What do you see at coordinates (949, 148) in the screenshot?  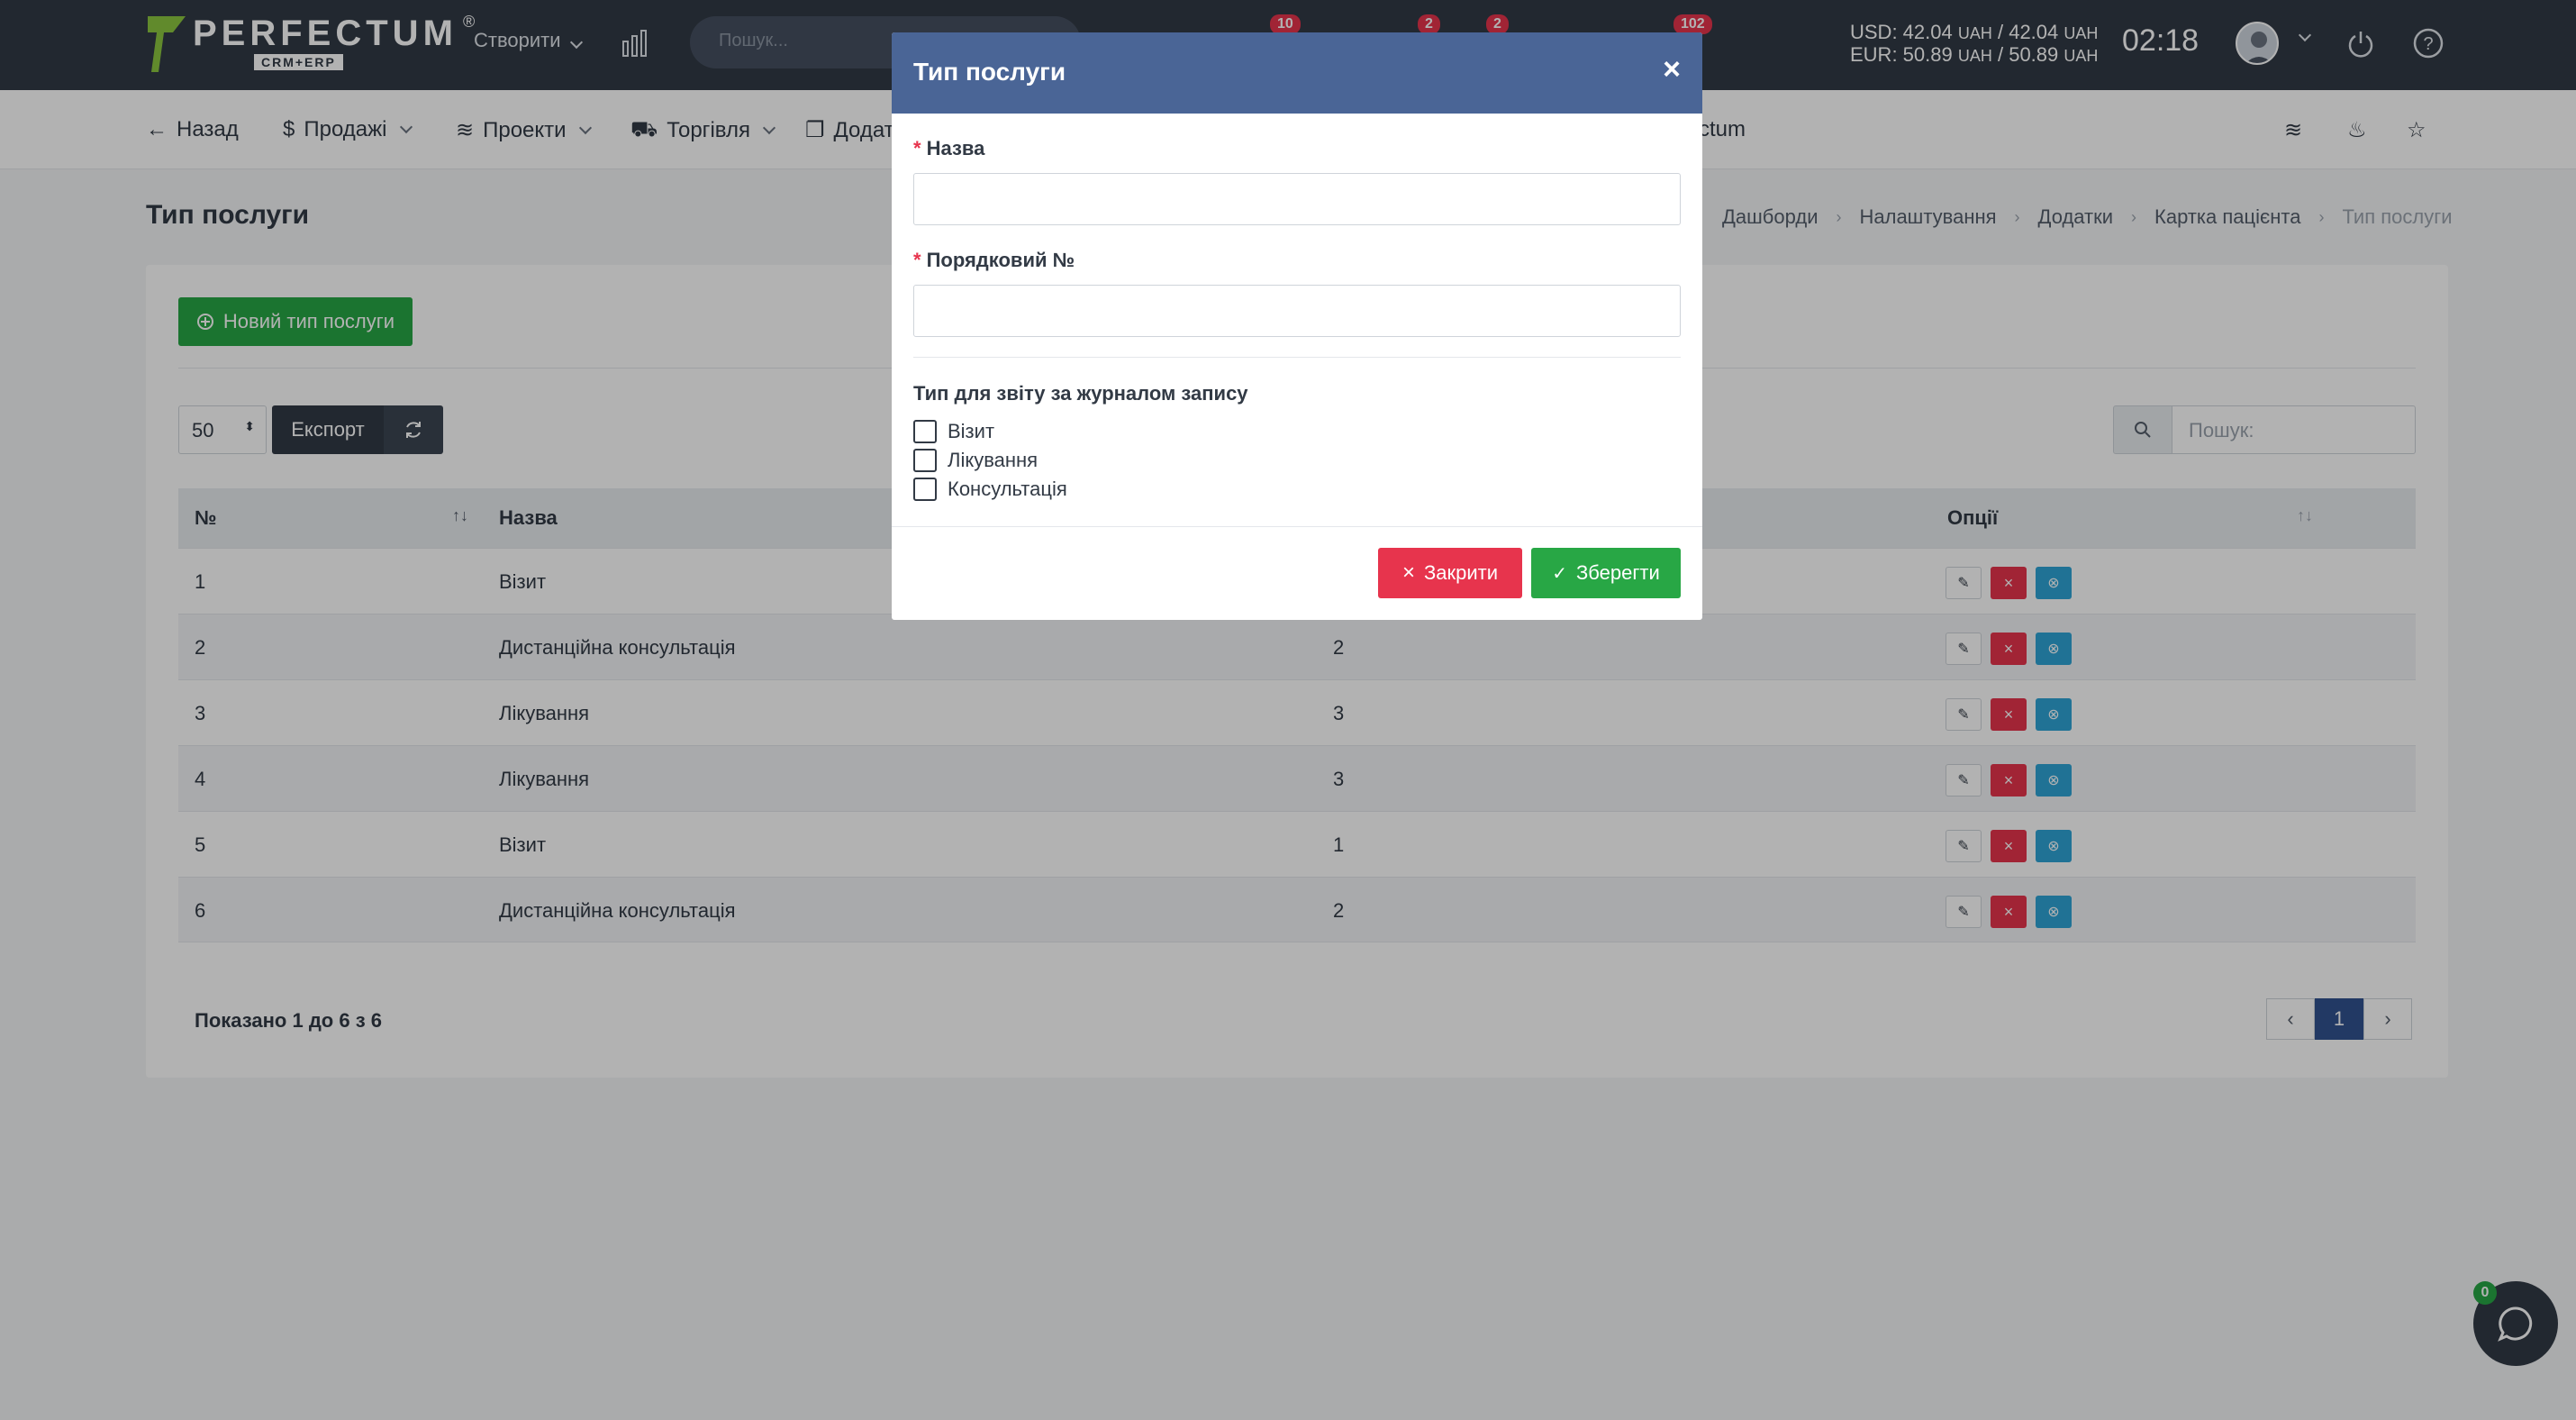 I see `name-label: * Назва` at bounding box center [949, 148].